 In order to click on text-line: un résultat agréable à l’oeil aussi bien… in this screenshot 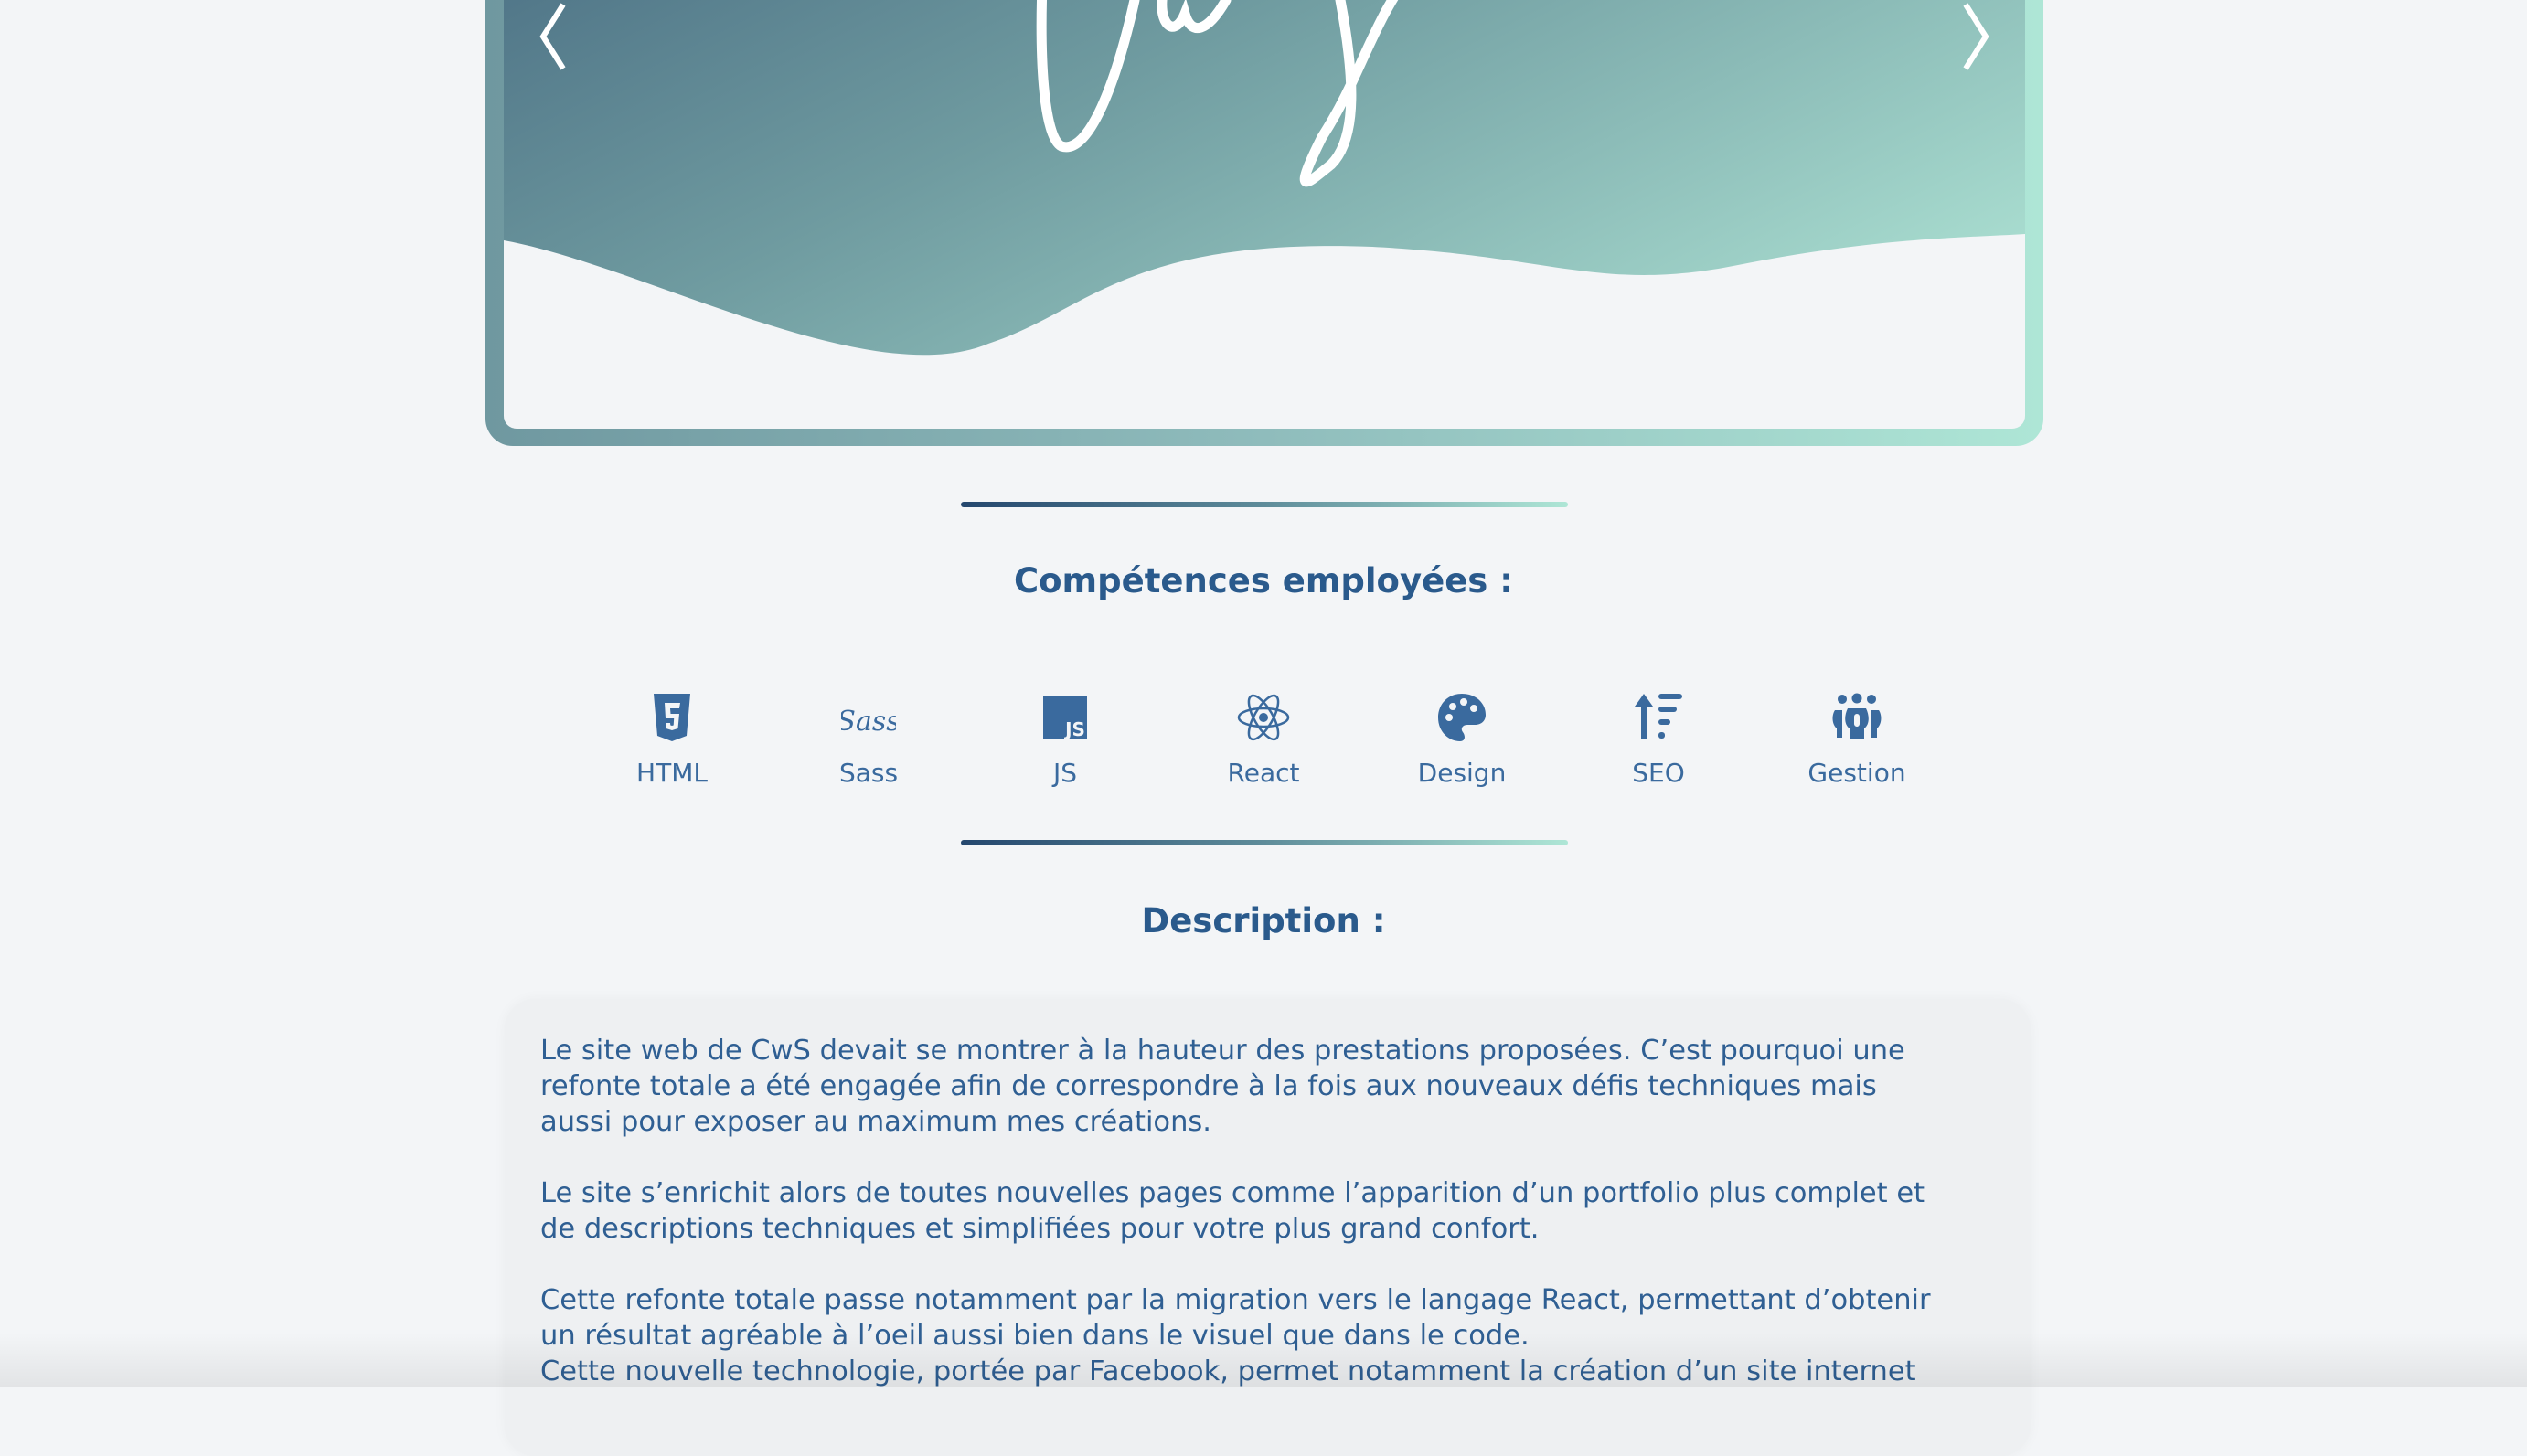, I will do `click(1035, 1336)`.